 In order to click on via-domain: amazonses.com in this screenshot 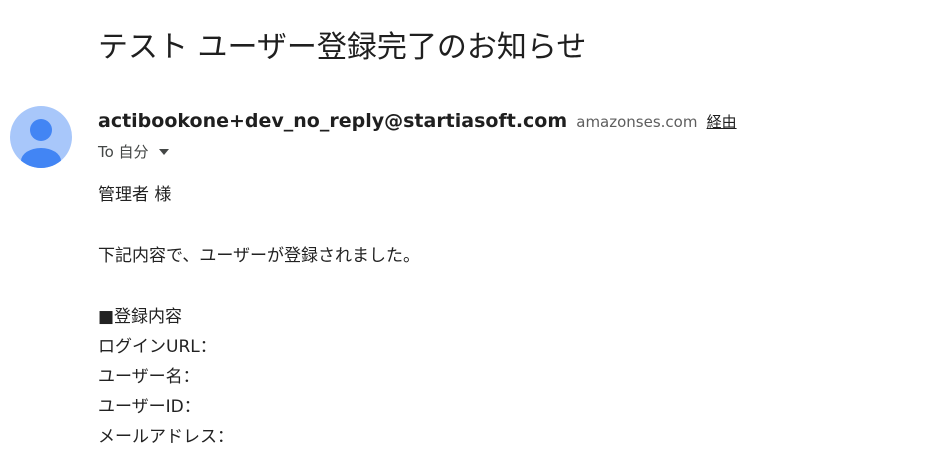, I will do `click(637, 122)`.